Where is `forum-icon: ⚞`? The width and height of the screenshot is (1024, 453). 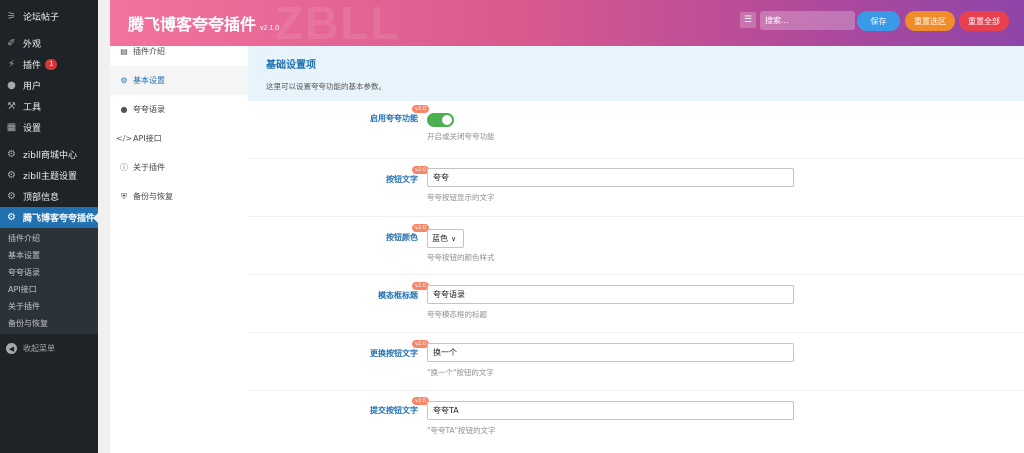 forum-icon: ⚞ is located at coordinates (11, 16).